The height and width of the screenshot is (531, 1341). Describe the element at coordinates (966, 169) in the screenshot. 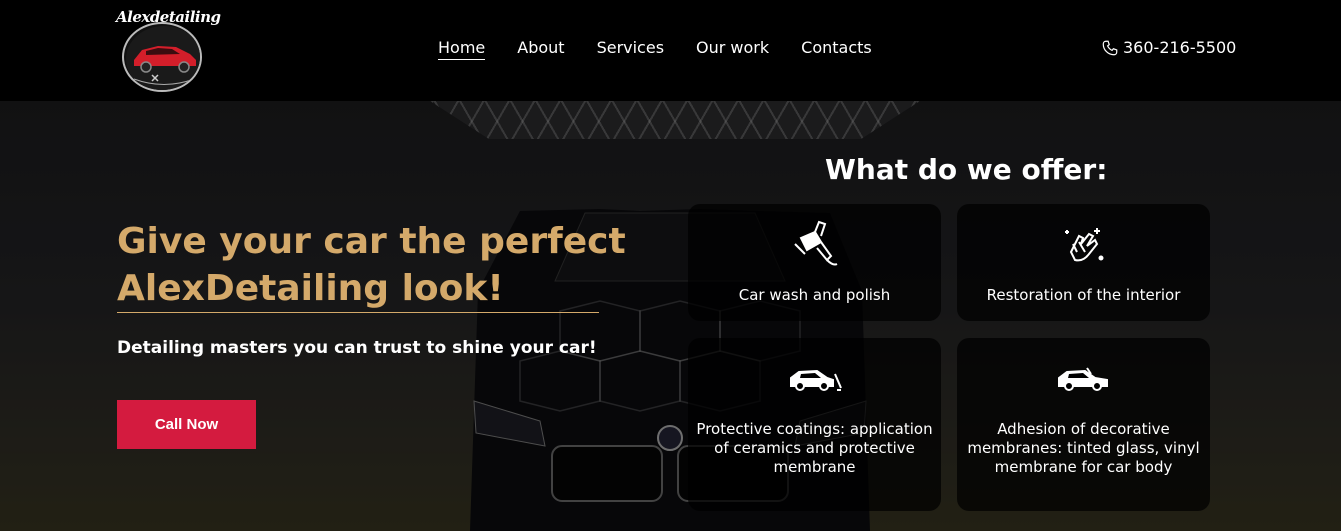

I see `offers-title: What do we offer:` at that location.